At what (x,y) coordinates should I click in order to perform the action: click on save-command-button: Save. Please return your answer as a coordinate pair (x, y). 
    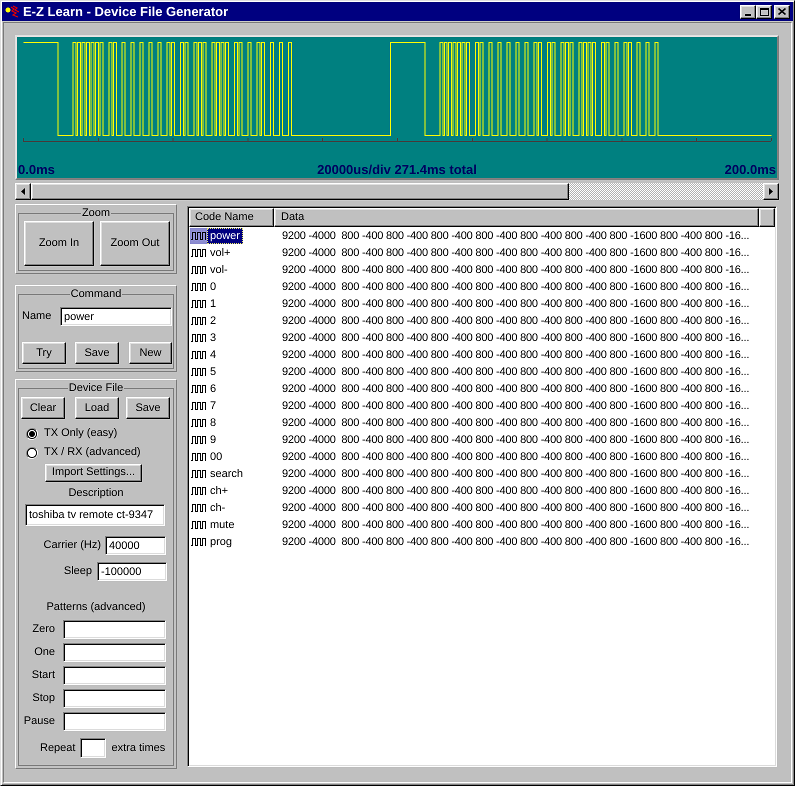
    Looking at the image, I should click on (97, 353).